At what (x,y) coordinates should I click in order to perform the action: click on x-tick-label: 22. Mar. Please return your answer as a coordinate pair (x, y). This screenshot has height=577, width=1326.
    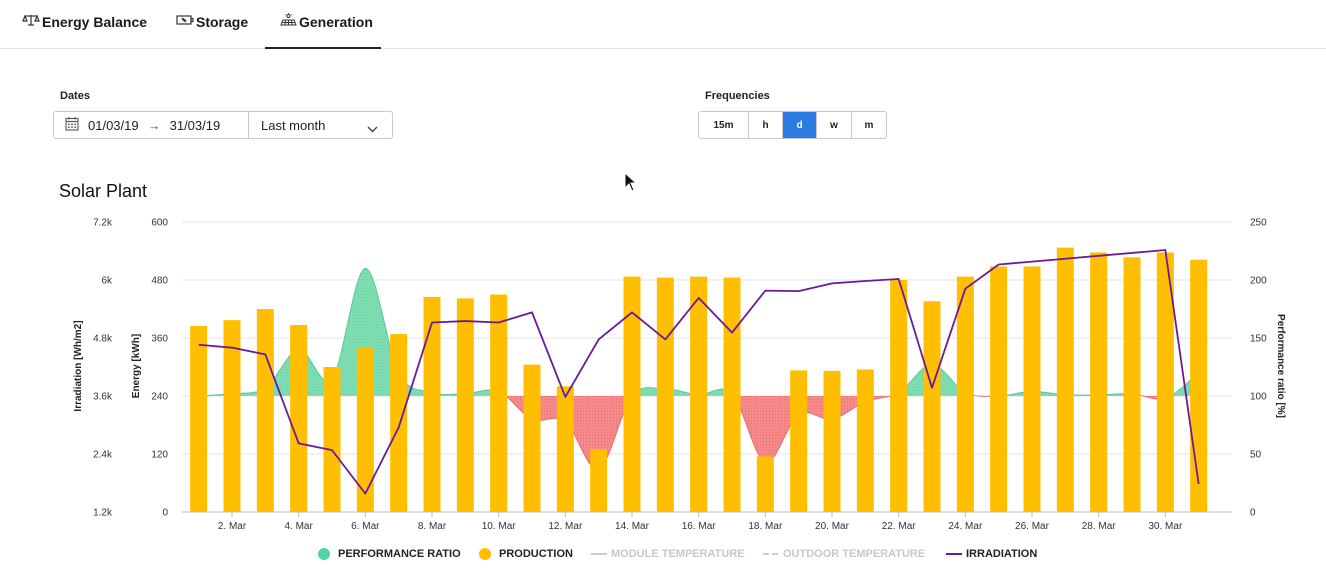
    Looking at the image, I should click on (899, 526).